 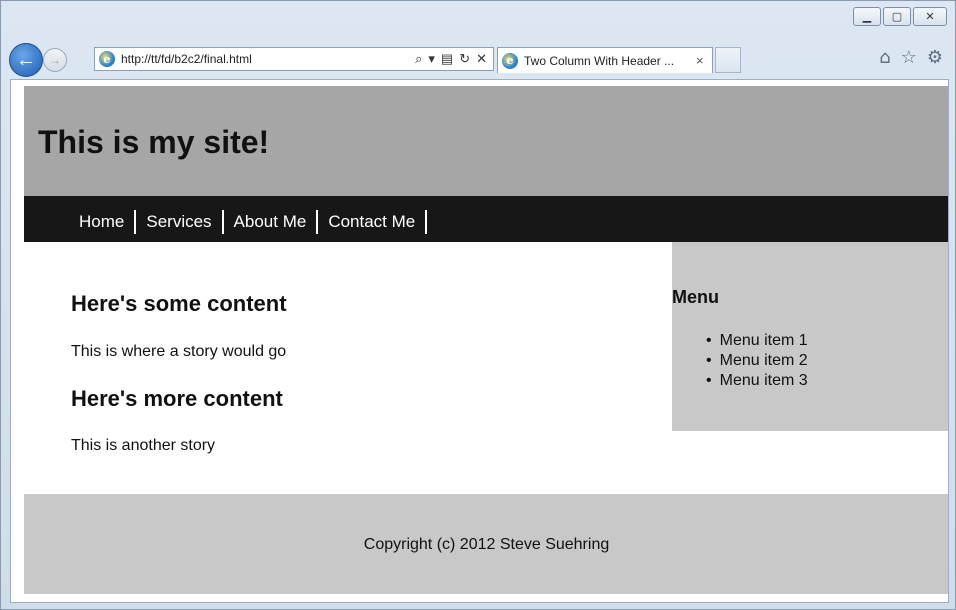 What do you see at coordinates (271, 222) in the screenshot?
I see `nav-item-about-me: About Me` at bounding box center [271, 222].